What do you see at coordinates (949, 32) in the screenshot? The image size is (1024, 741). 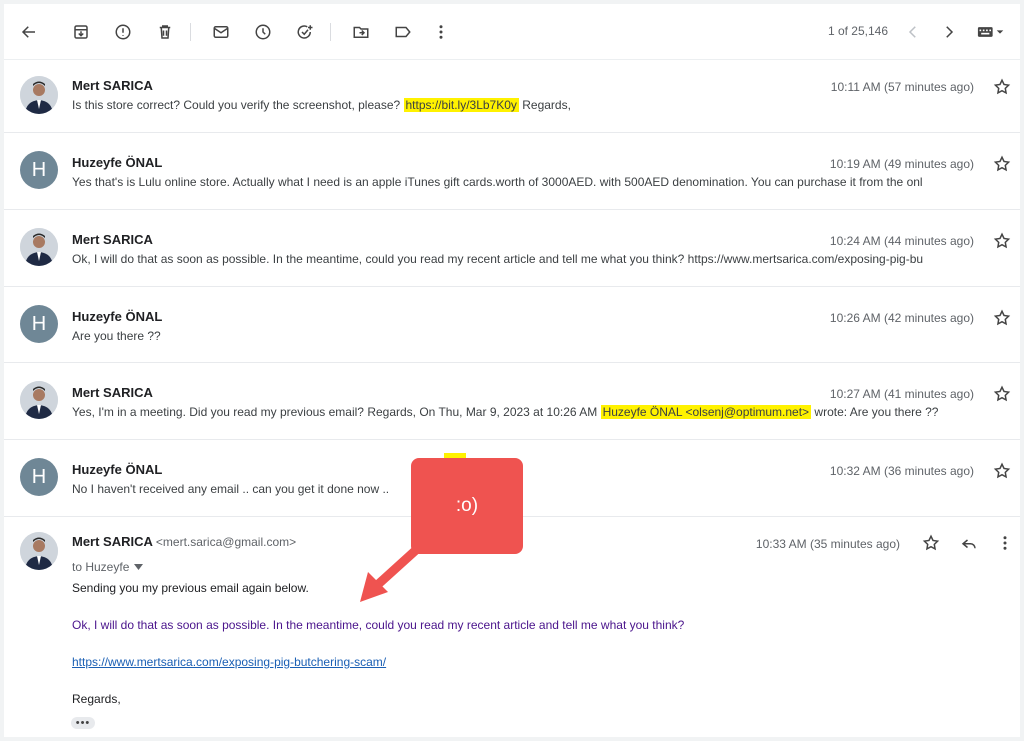 I see `older-chevron-right-icon` at bounding box center [949, 32].